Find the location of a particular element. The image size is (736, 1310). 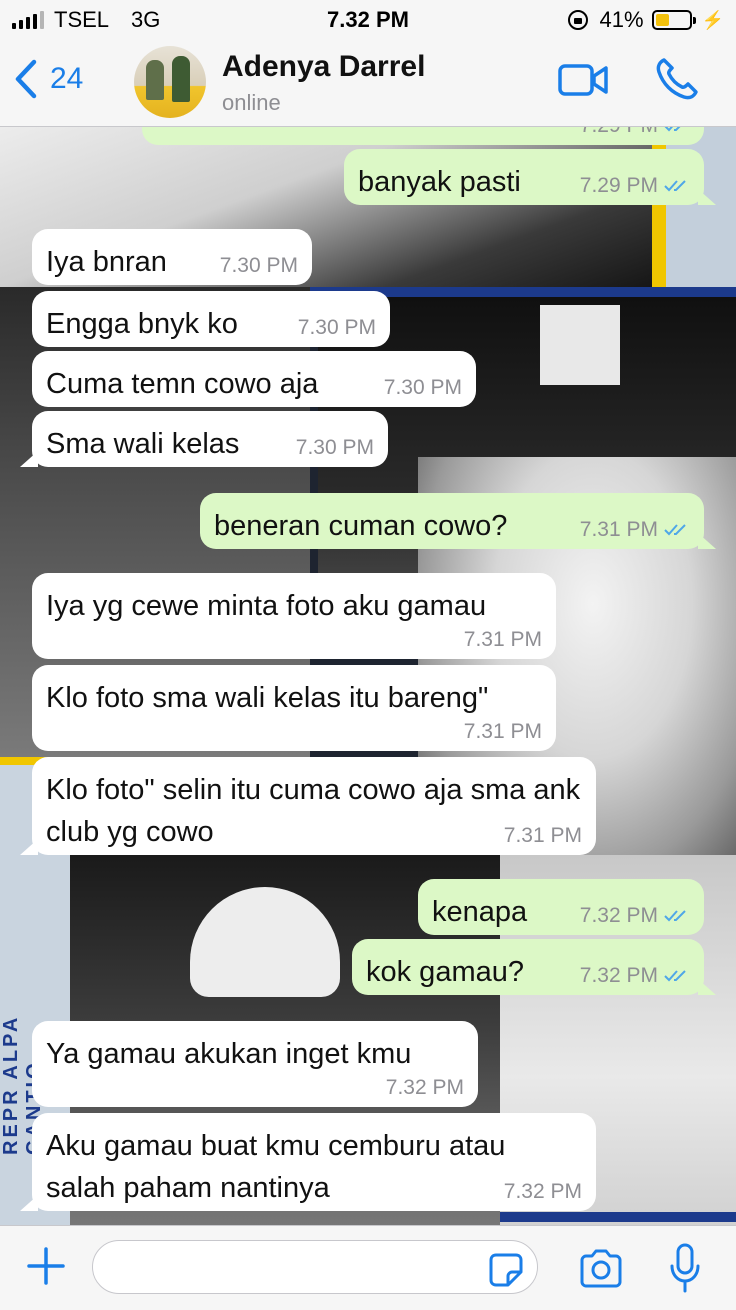

message-text: Iya bnran is located at coordinates (106, 262).